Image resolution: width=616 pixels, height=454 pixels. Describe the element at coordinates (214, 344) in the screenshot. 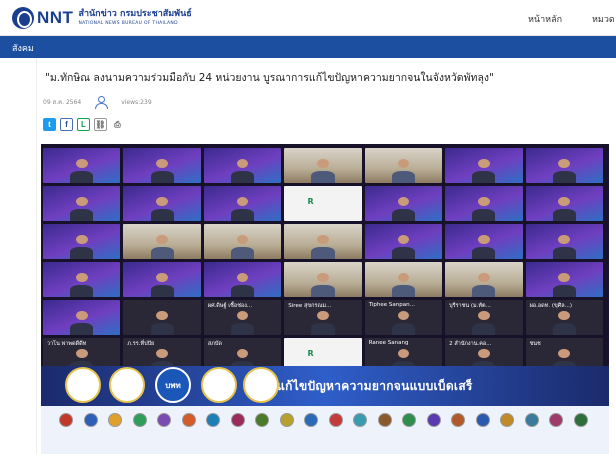

I see `participant-name: สภบัด` at that location.